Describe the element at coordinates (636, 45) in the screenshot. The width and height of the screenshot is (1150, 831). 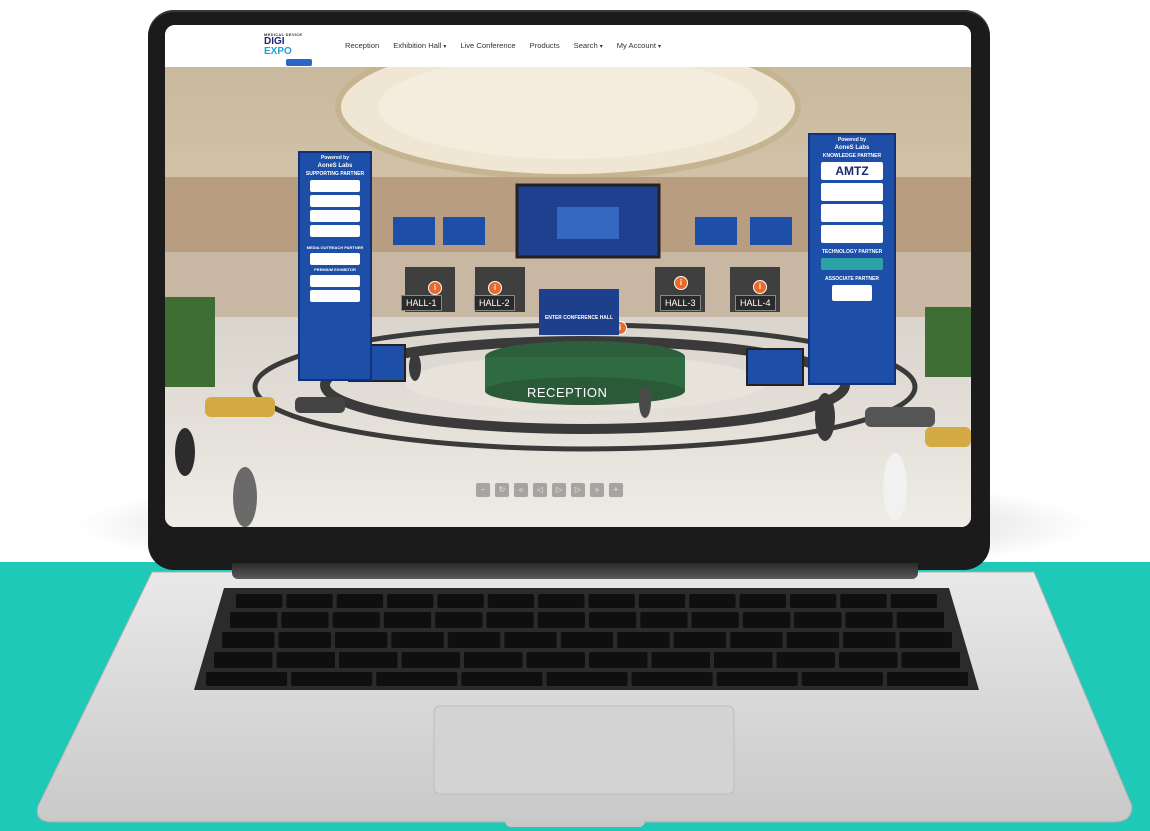
I see `nav-item-label: My Account` at that location.